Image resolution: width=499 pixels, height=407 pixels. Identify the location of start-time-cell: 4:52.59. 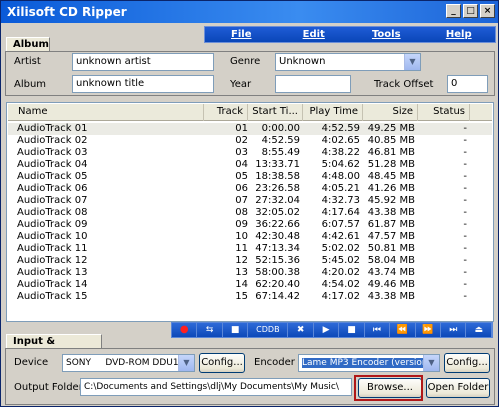
(280, 140).